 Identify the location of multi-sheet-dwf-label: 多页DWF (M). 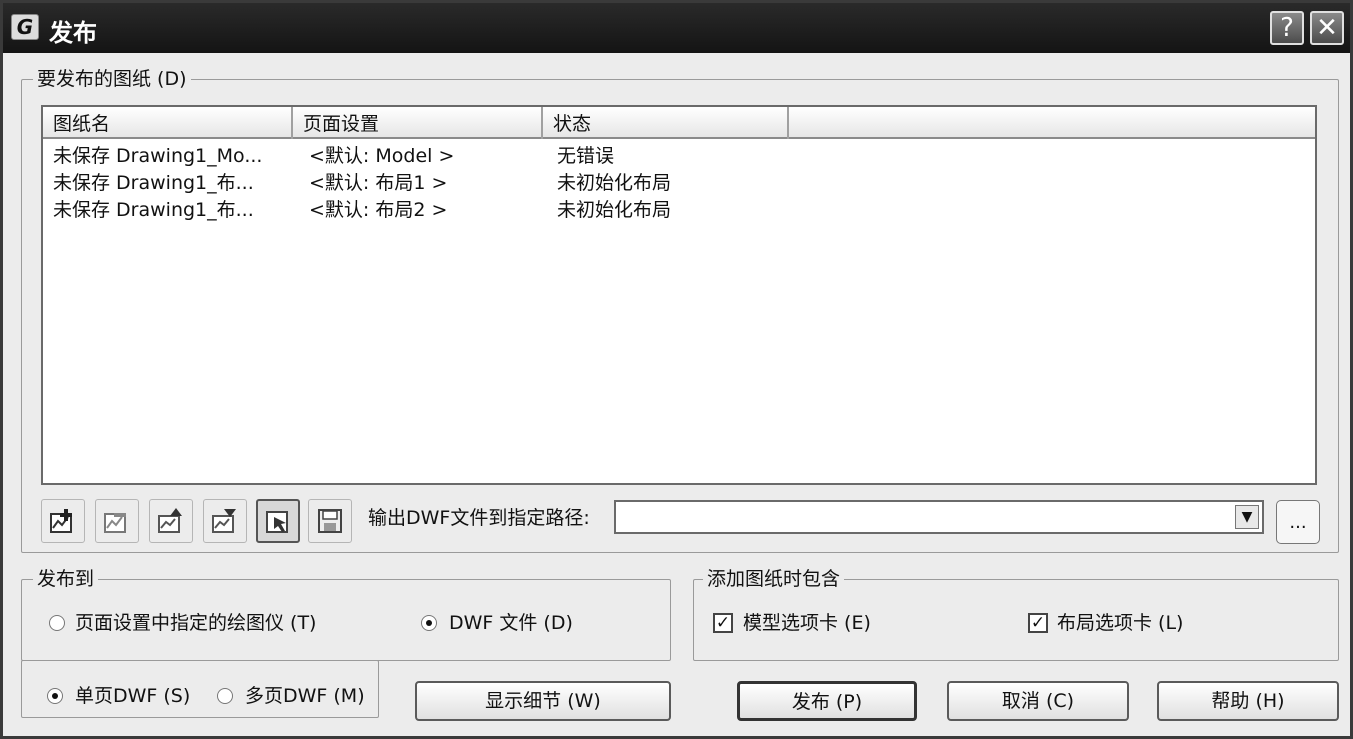
(305, 696).